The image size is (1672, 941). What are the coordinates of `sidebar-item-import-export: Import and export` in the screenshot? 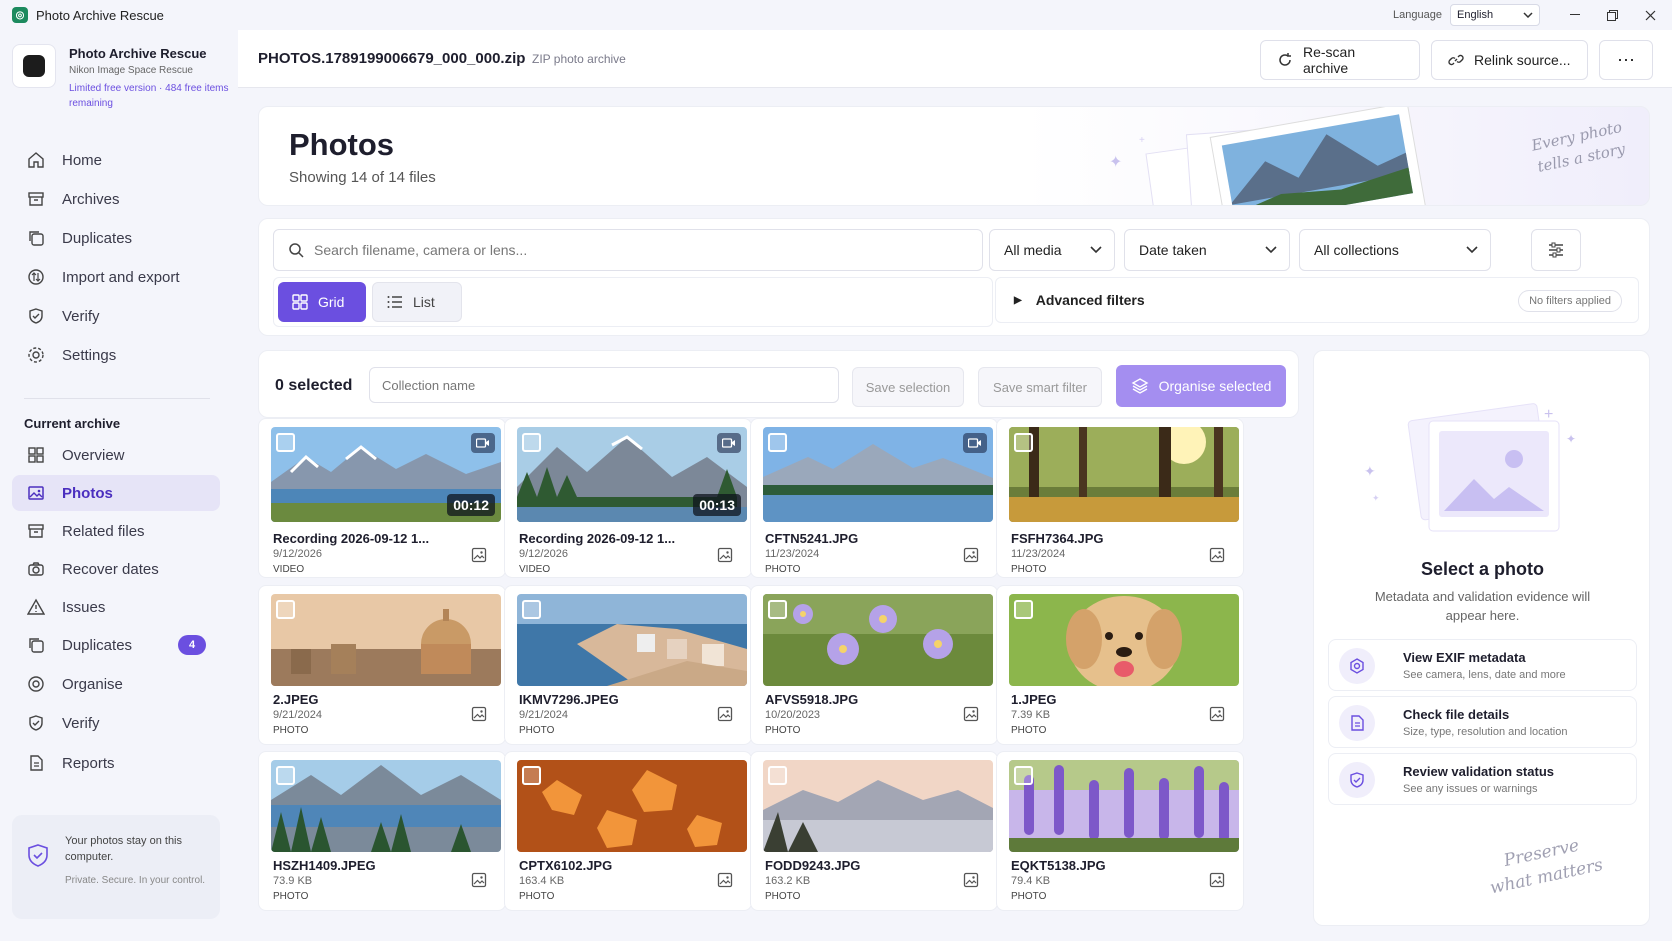 It's located at (116, 277).